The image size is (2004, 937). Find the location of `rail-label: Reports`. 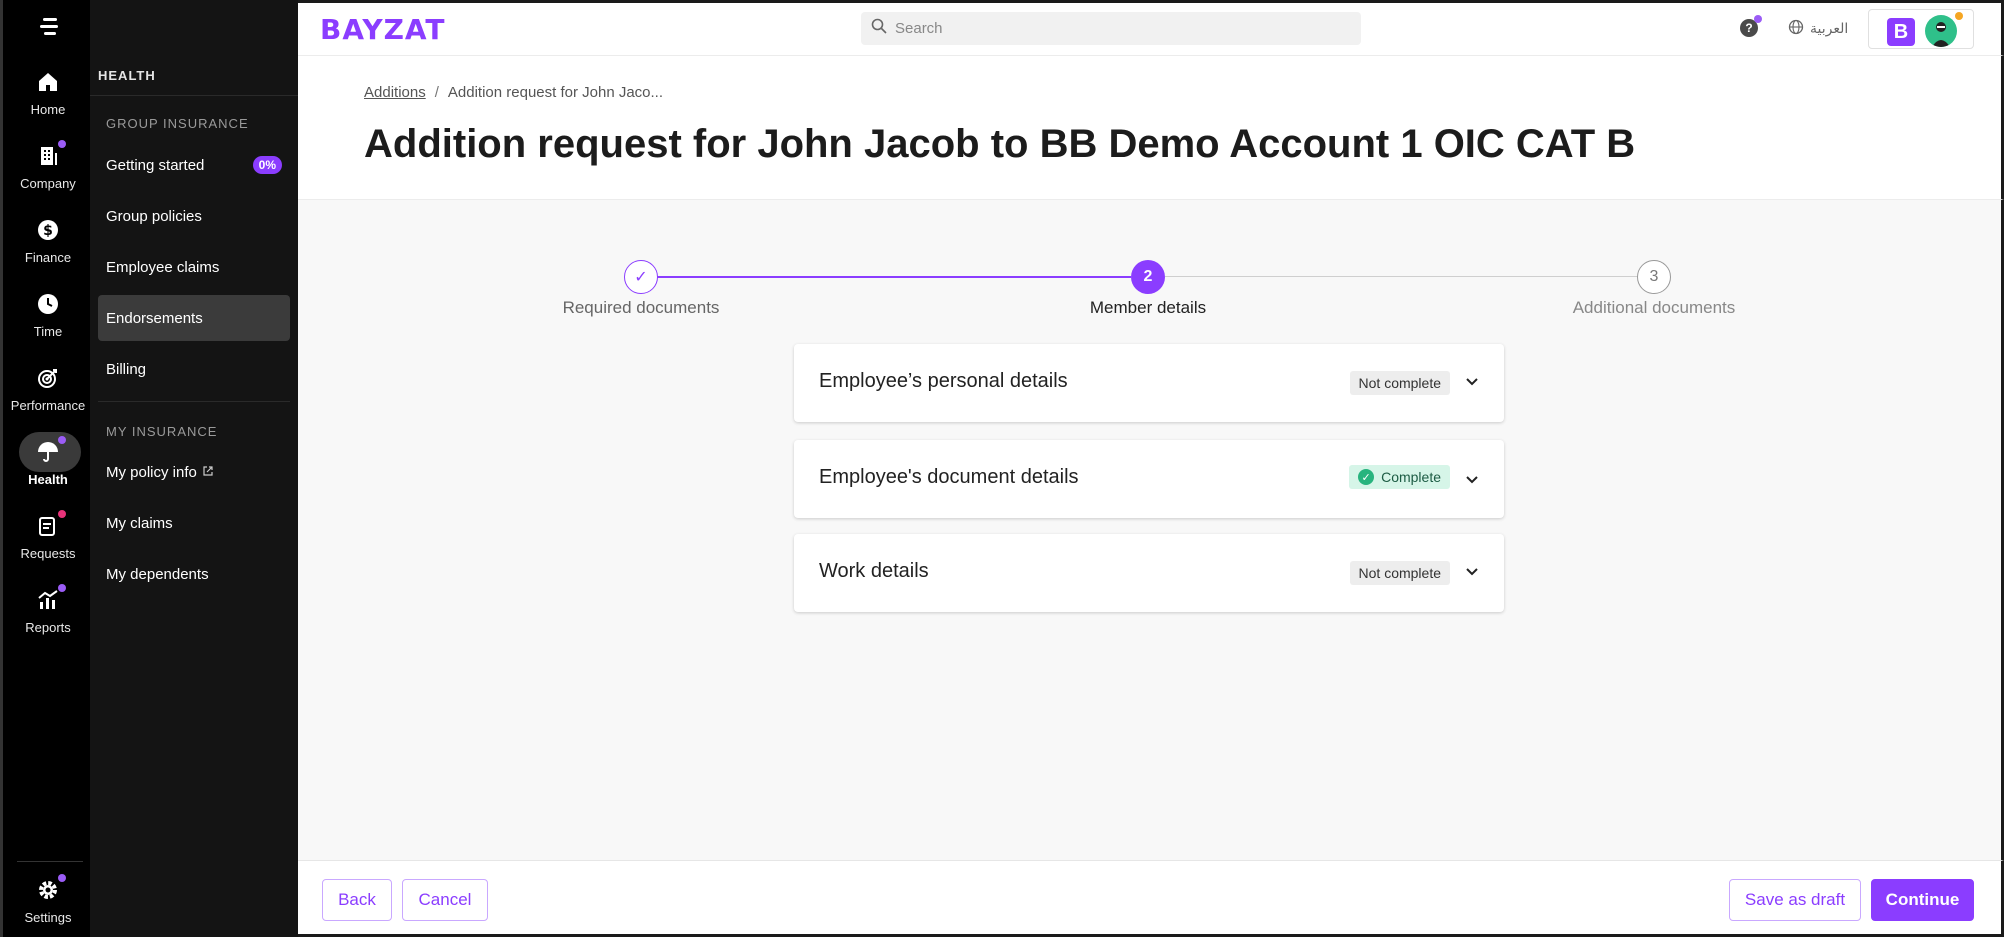

rail-label: Reports is located at coordinates (48, 627).